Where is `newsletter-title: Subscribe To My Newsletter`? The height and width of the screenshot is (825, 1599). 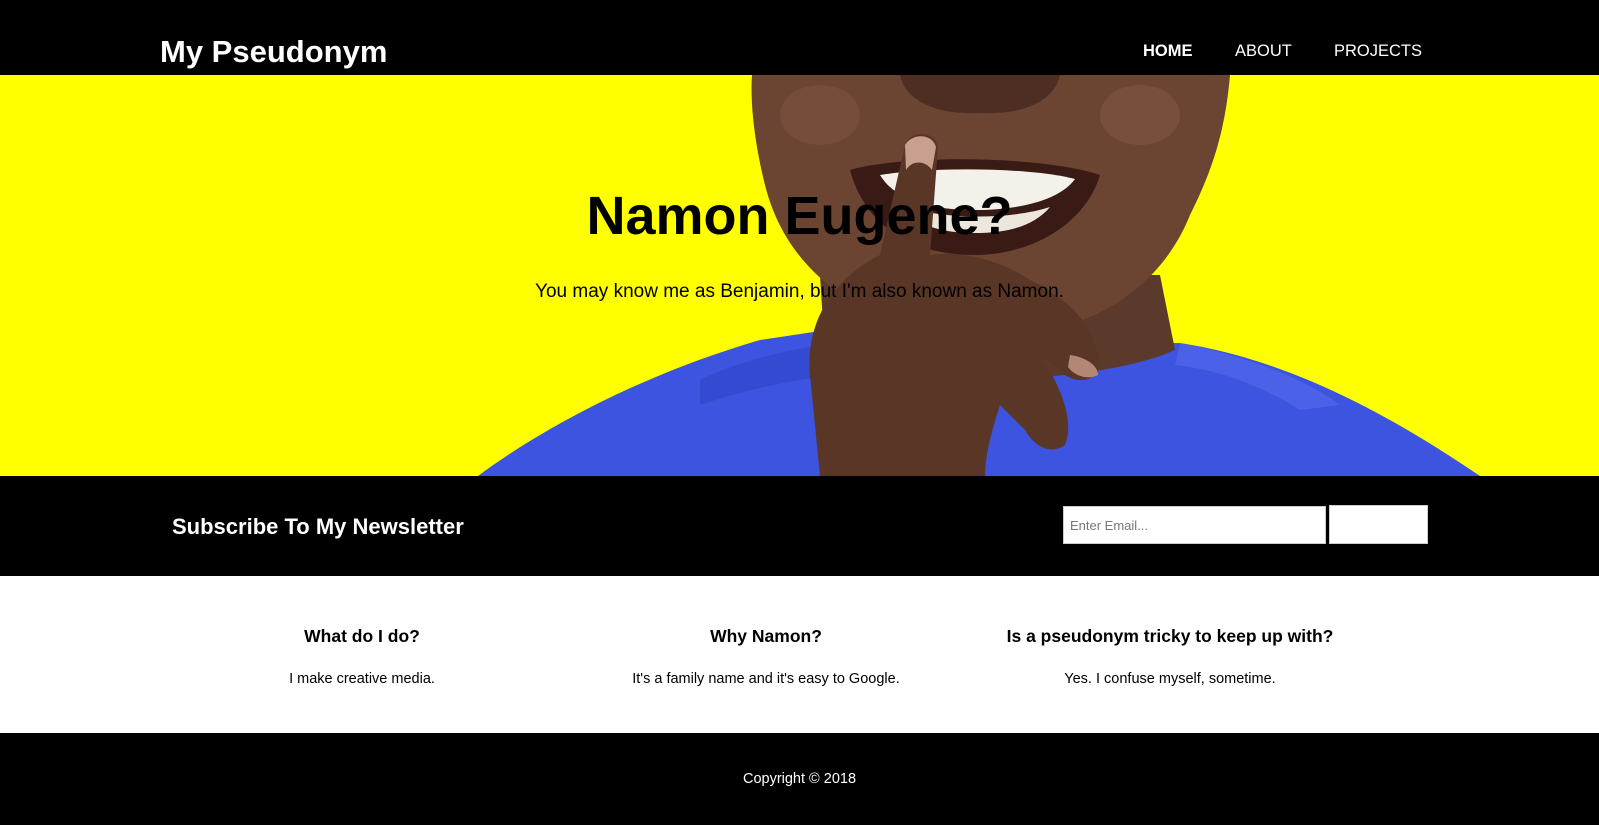 newsletter-title: Subscribe To My Newsletter is located at coordinates (318, 526).